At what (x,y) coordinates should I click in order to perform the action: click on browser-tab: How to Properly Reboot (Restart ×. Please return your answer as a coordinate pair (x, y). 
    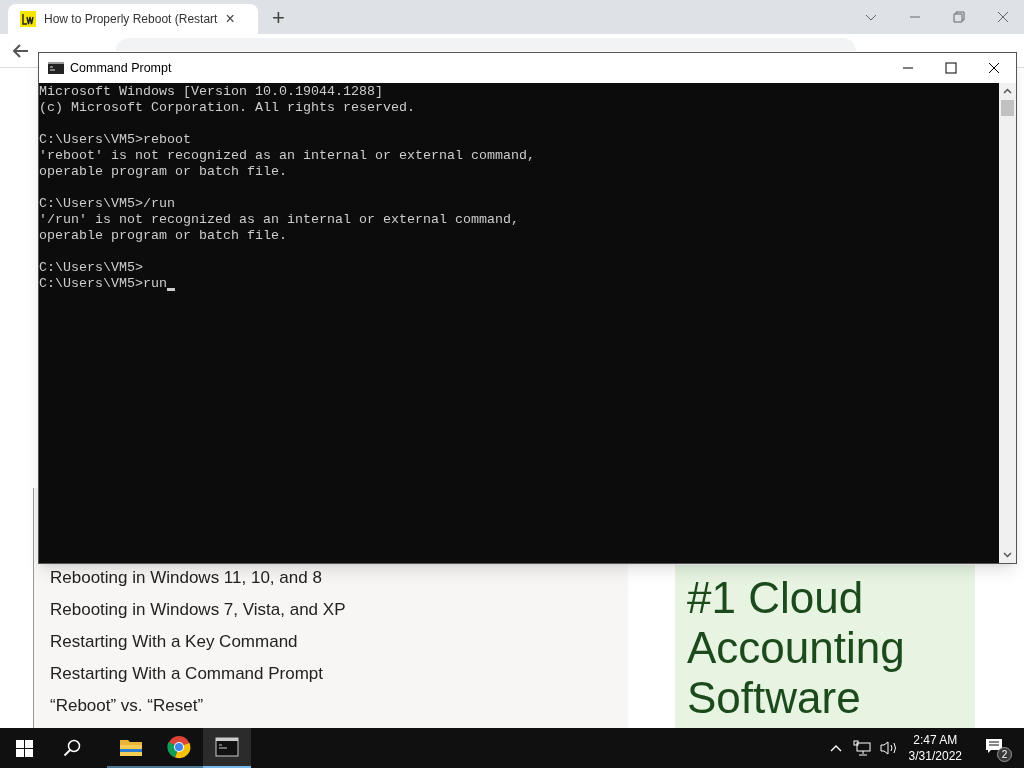
    Looking at the image, I should click on (133, 19).